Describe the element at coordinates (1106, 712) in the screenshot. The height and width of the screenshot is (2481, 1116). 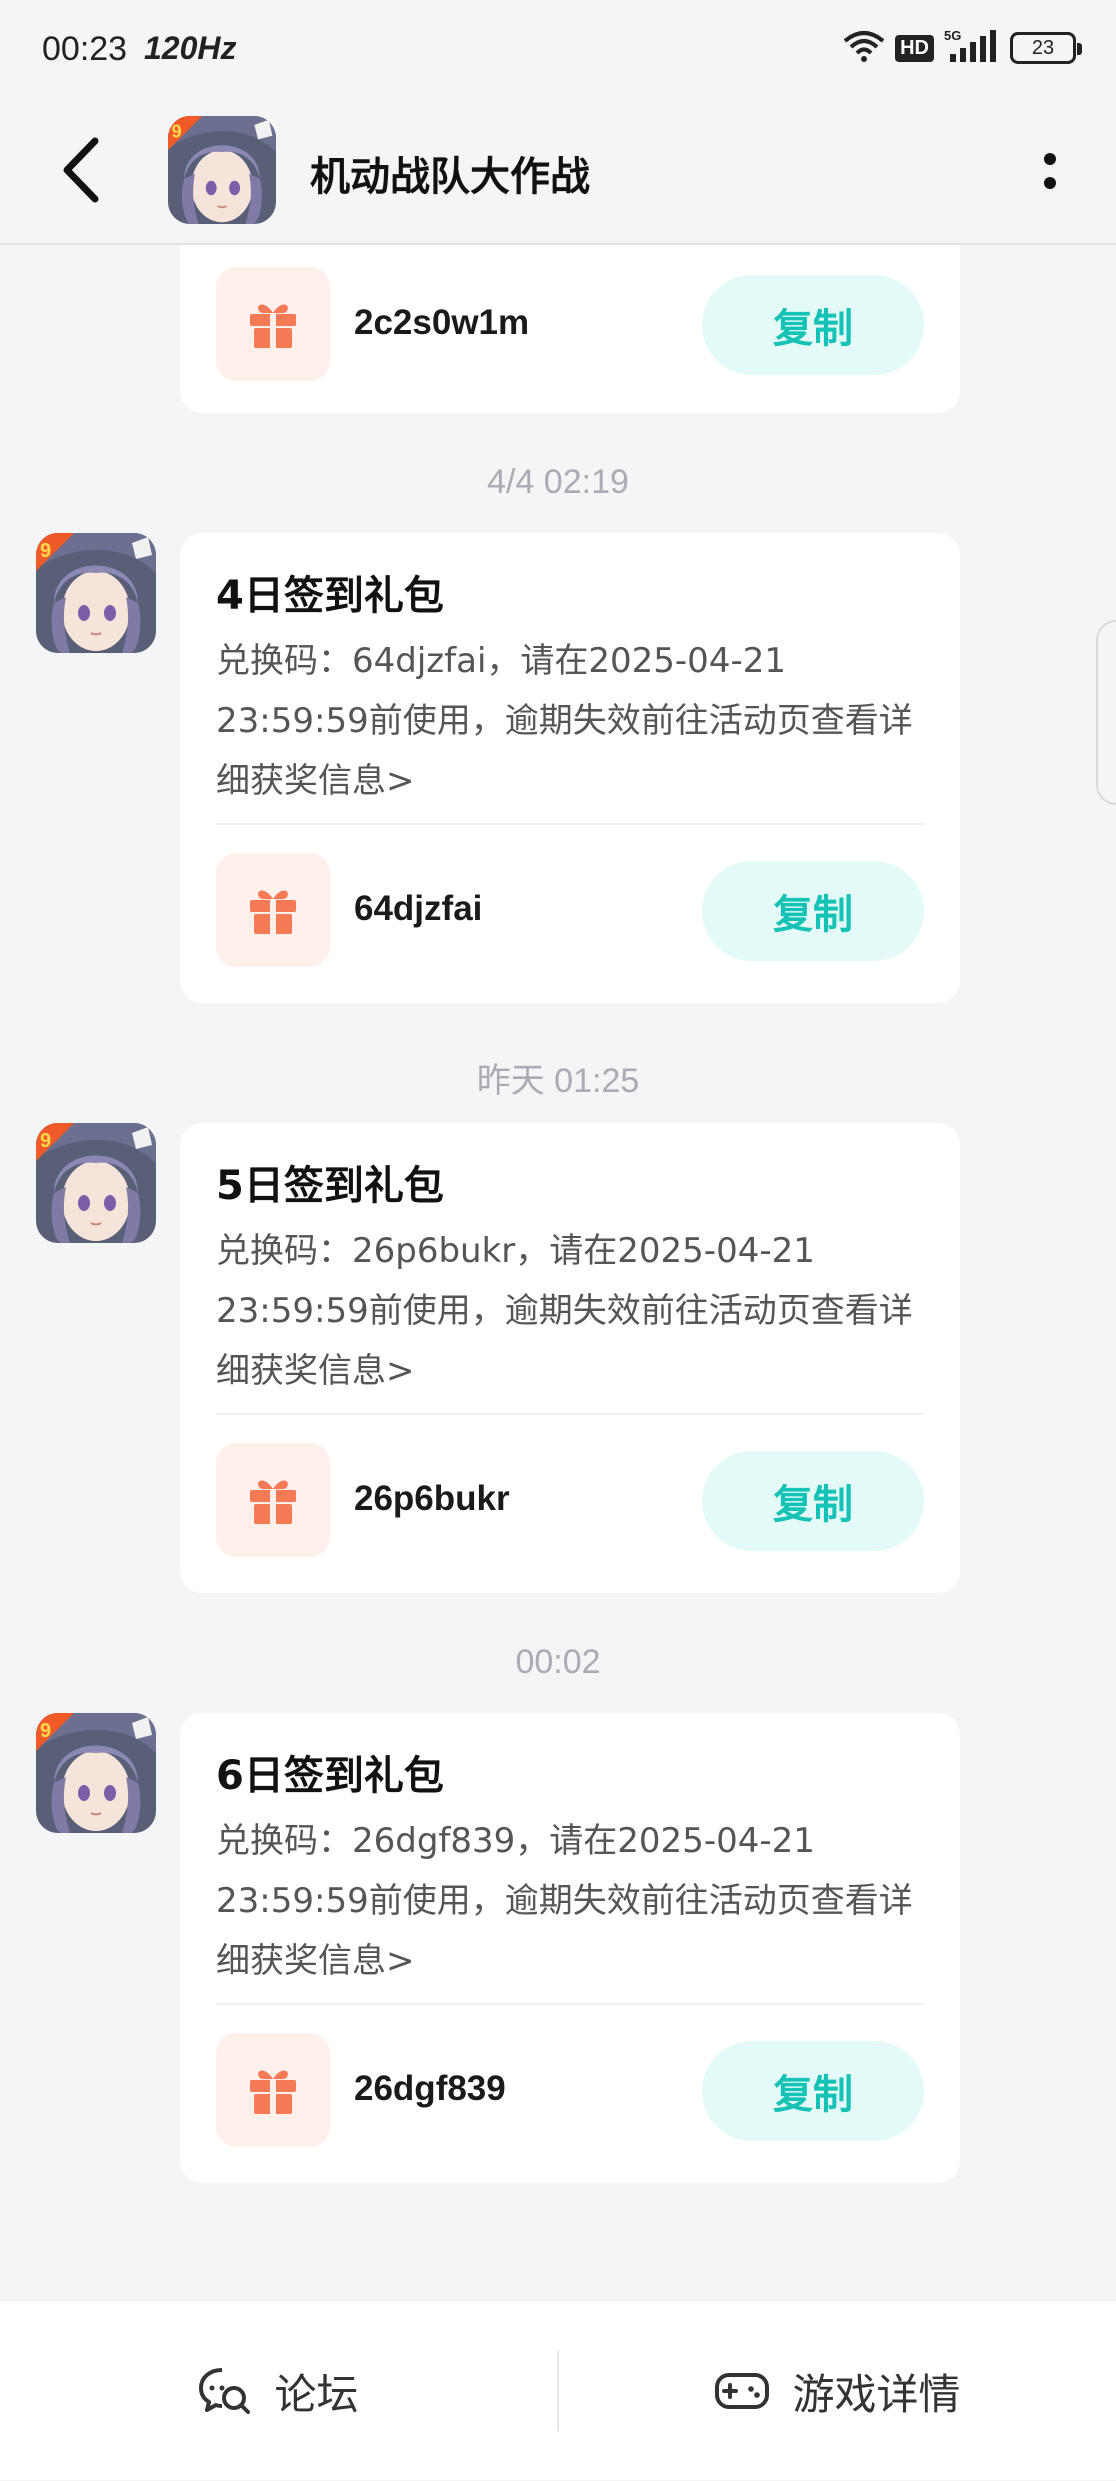
I see `side-drawer-handle` at that location.